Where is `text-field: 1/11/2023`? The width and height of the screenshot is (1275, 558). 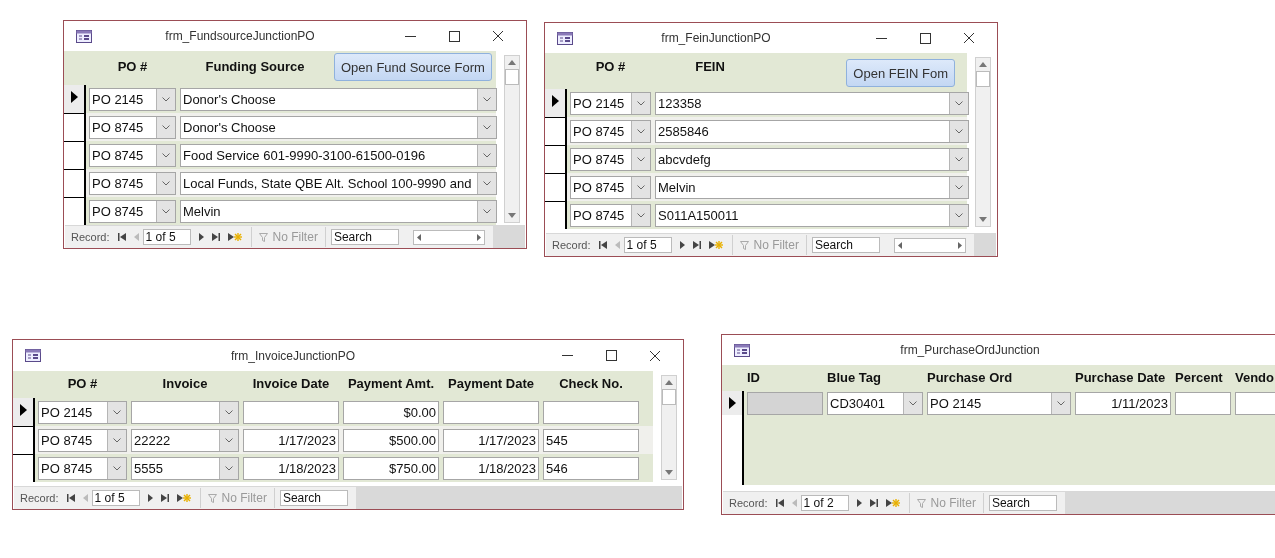 text-field: 1/11/2023 is located at coordinates (1123, 403).